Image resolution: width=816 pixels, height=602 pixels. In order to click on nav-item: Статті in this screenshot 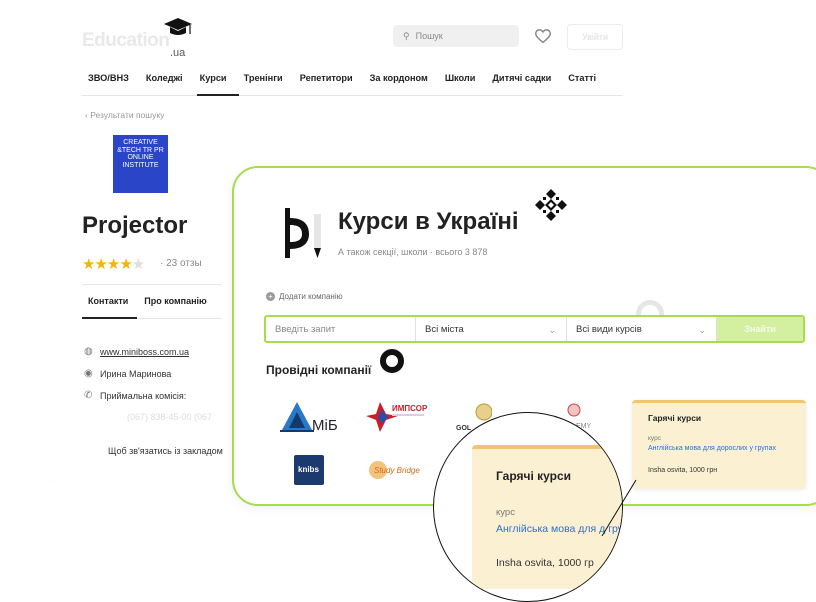, I will do `click(582, 78)`.